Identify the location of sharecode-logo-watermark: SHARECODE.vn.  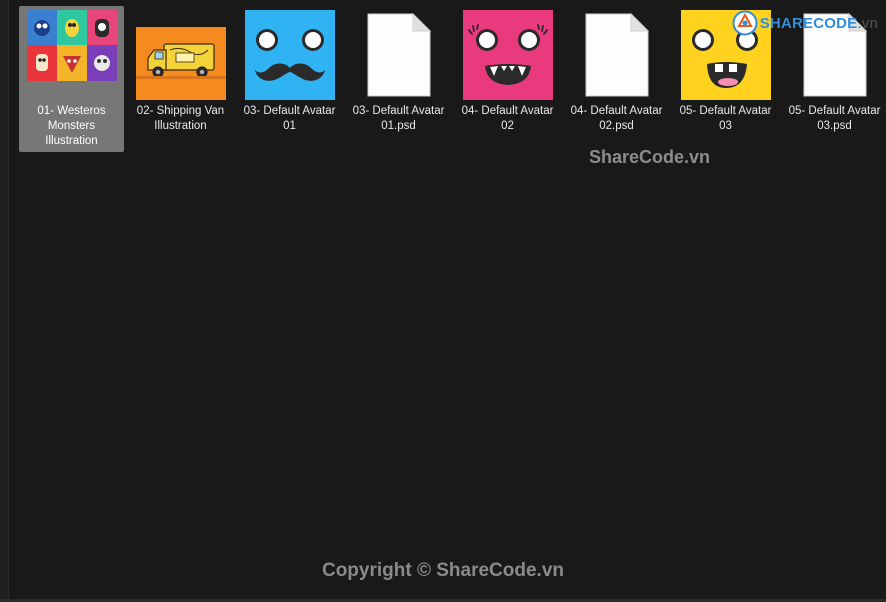
(805, 23).